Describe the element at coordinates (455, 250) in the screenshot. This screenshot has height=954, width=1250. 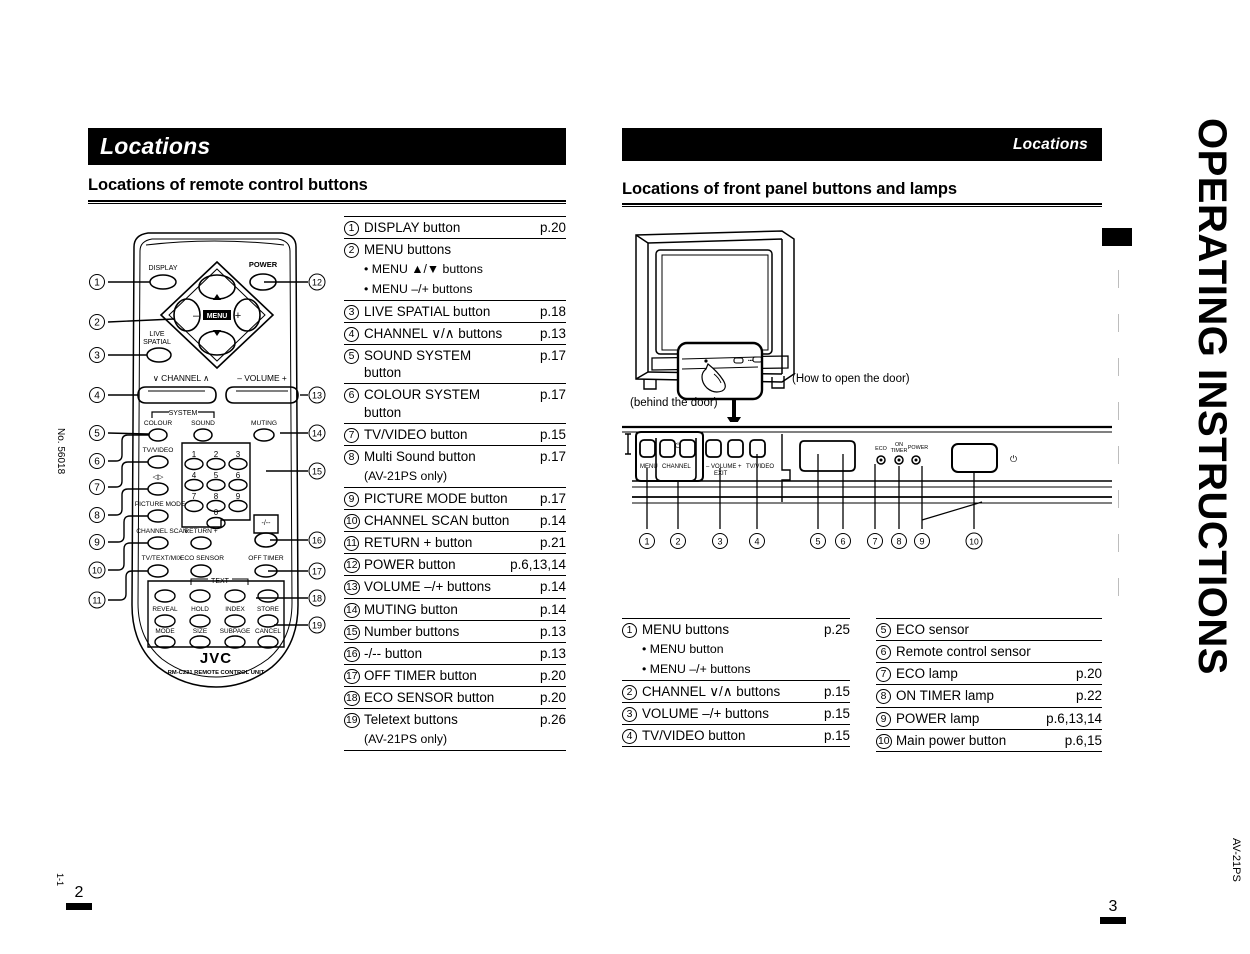
I see `list-item: 2 MENU buttons` at that location.